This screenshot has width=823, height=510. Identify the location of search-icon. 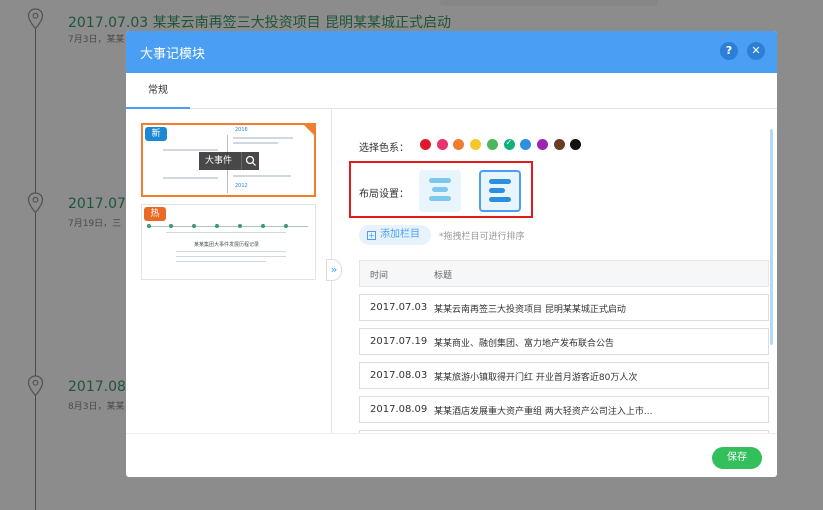
(250, 161).